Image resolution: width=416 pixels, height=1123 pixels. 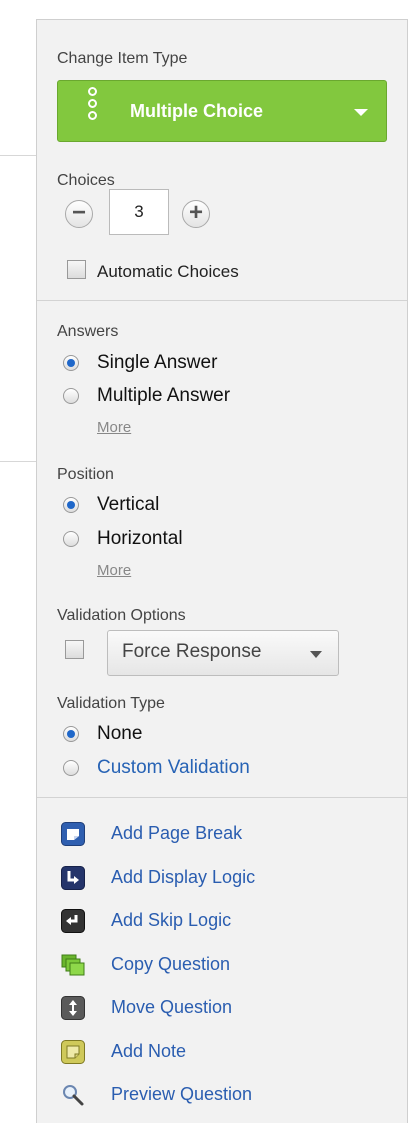 I want to click on radio-label: None, so click(x=120, y=733).